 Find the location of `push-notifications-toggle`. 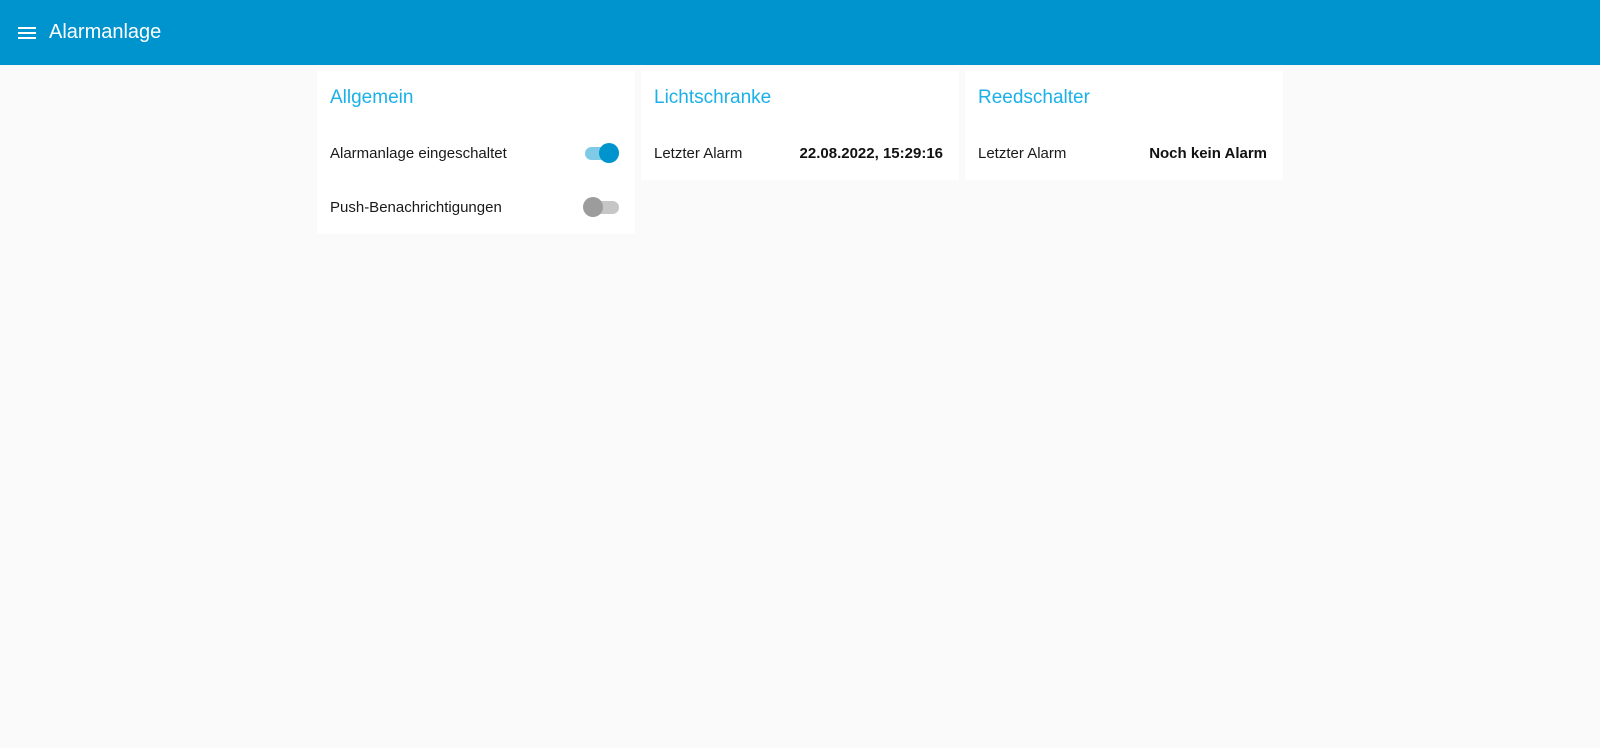

push-notifications-toggle is located at coordinates (601, 207).